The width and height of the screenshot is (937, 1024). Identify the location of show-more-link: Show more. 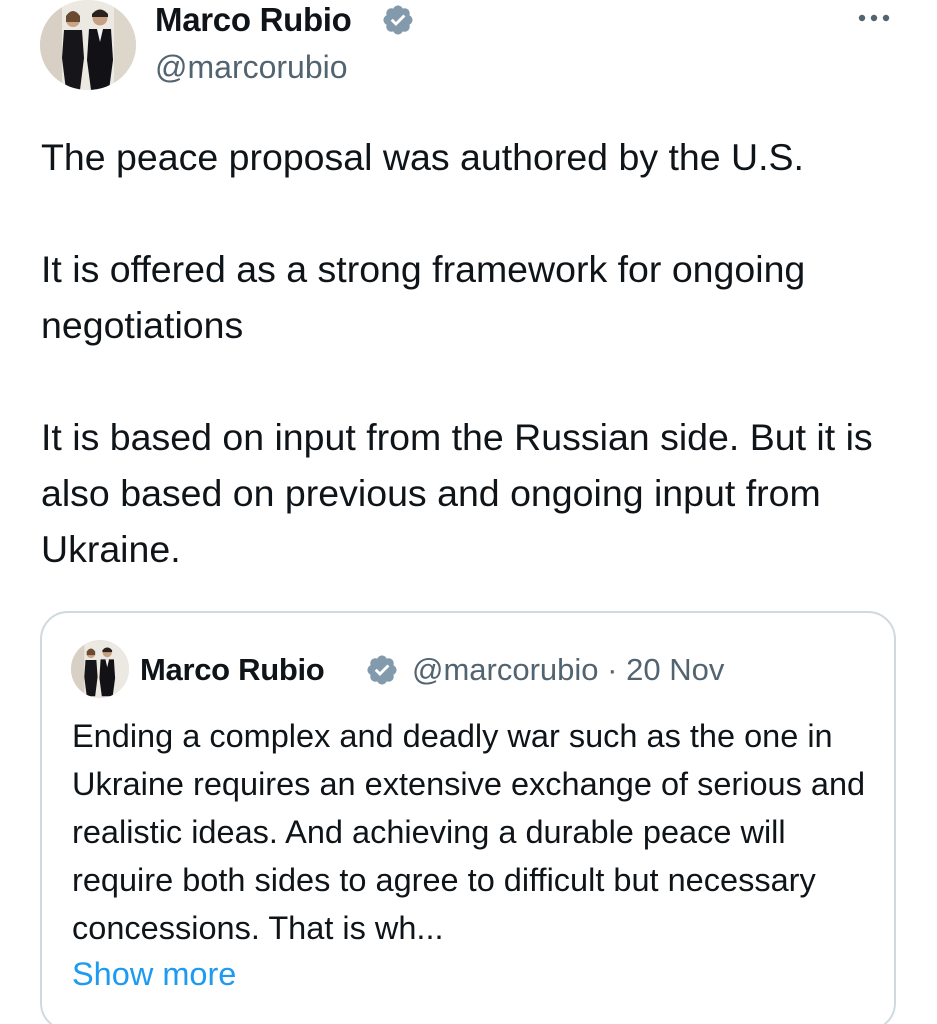
(154, 974).